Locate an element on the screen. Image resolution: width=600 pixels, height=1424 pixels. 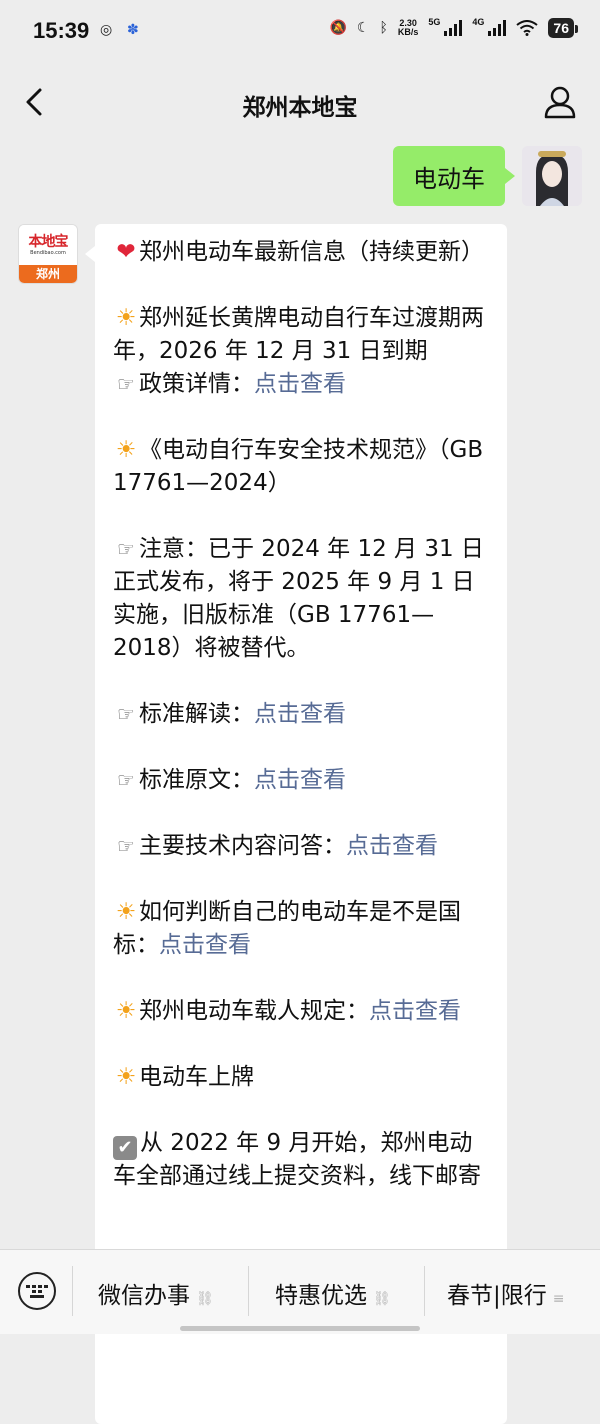
battery-indicator: 76 is located at coordinates (563, 28).